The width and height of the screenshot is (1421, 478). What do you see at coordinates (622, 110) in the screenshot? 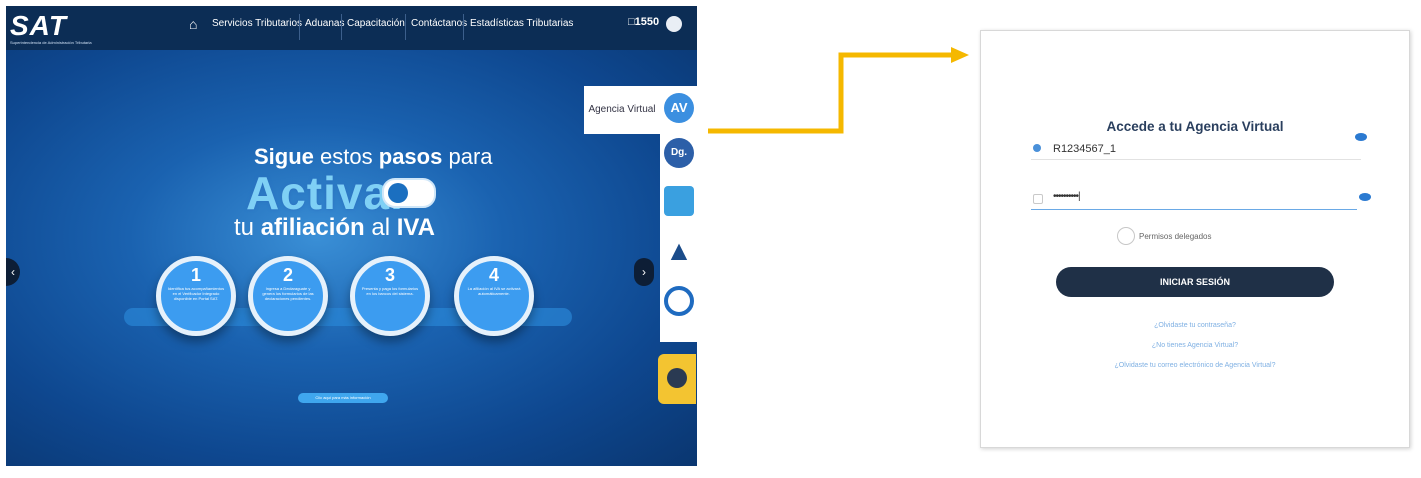
I see `agencia-virtual-label: Agencia Virtual` at bounding box center [622, 110].